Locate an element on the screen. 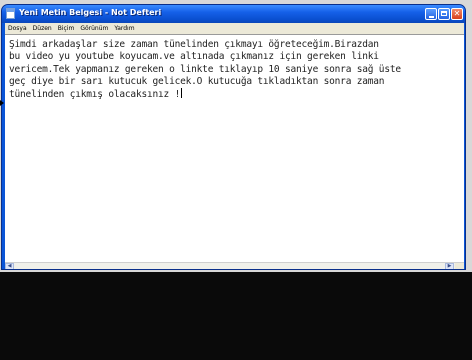 The height and width of the screenshot is (360, 472). horizontal-scrollbar: ◀ ▶ is located at coordinates (234, 265).